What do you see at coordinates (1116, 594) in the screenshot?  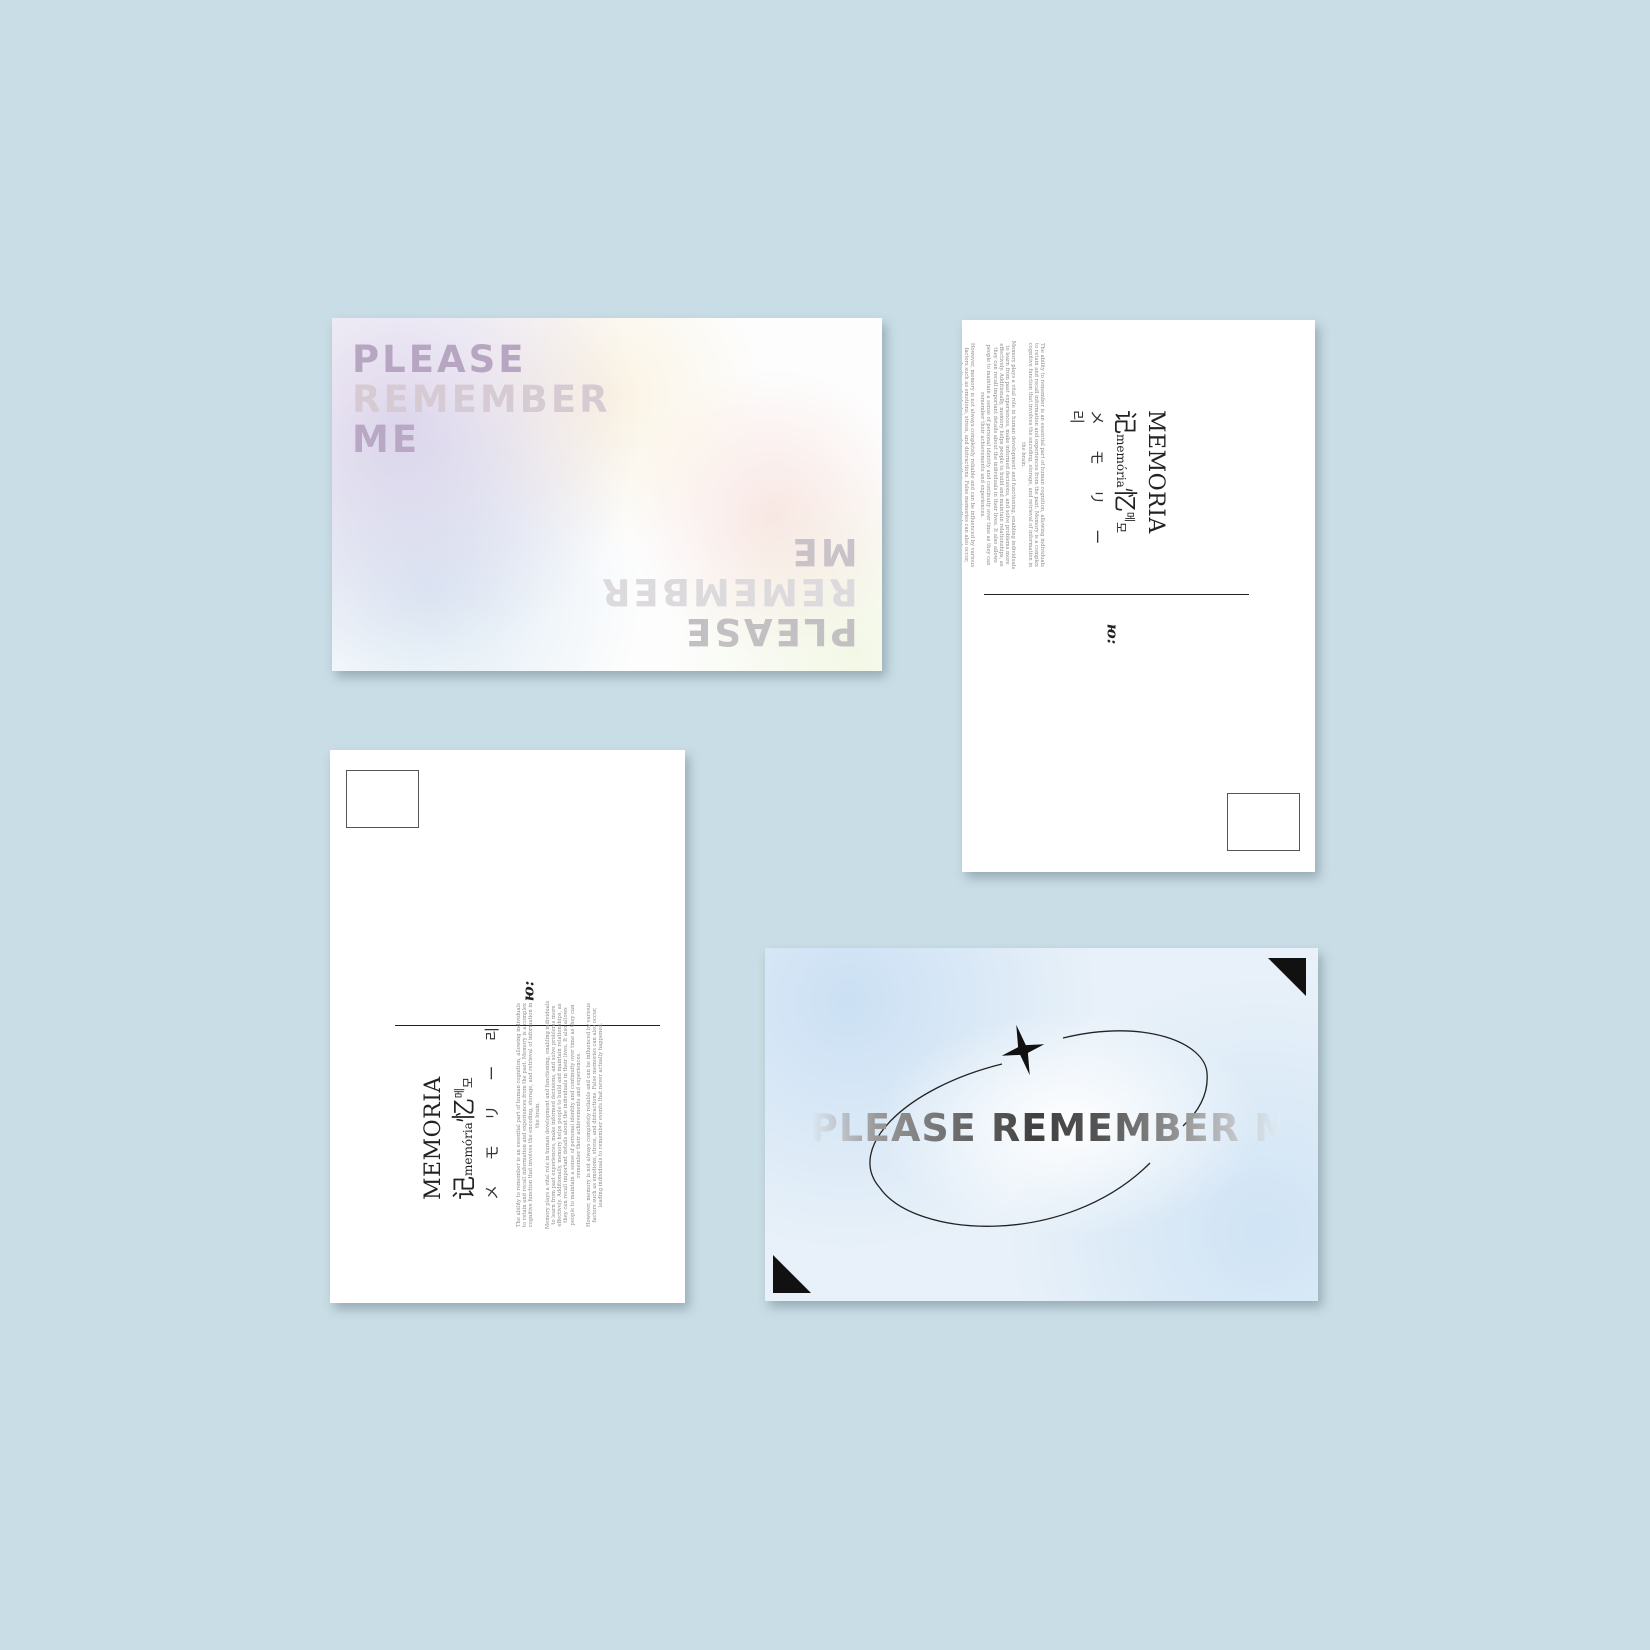 I see `address-line` at bounding box center [1116, 594].